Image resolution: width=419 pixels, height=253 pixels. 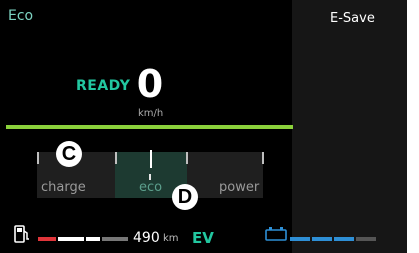 I want to click on ev-mode-indicator: EV, so click(x=203, y=238).